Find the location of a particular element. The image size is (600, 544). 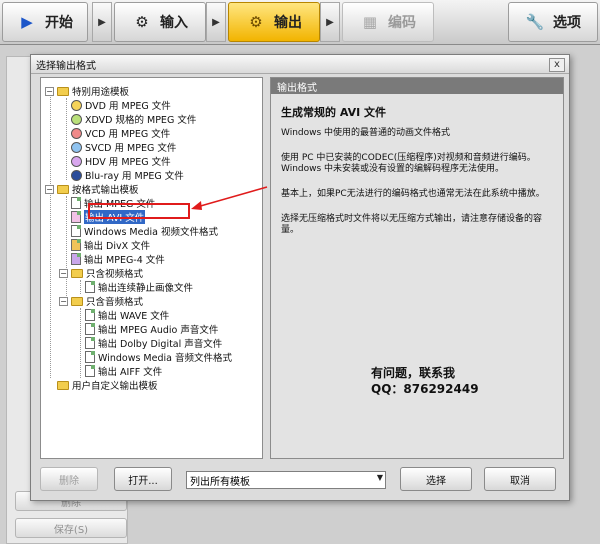

watermark-line: QQ：876292449 is located at coordinates (425, 389).